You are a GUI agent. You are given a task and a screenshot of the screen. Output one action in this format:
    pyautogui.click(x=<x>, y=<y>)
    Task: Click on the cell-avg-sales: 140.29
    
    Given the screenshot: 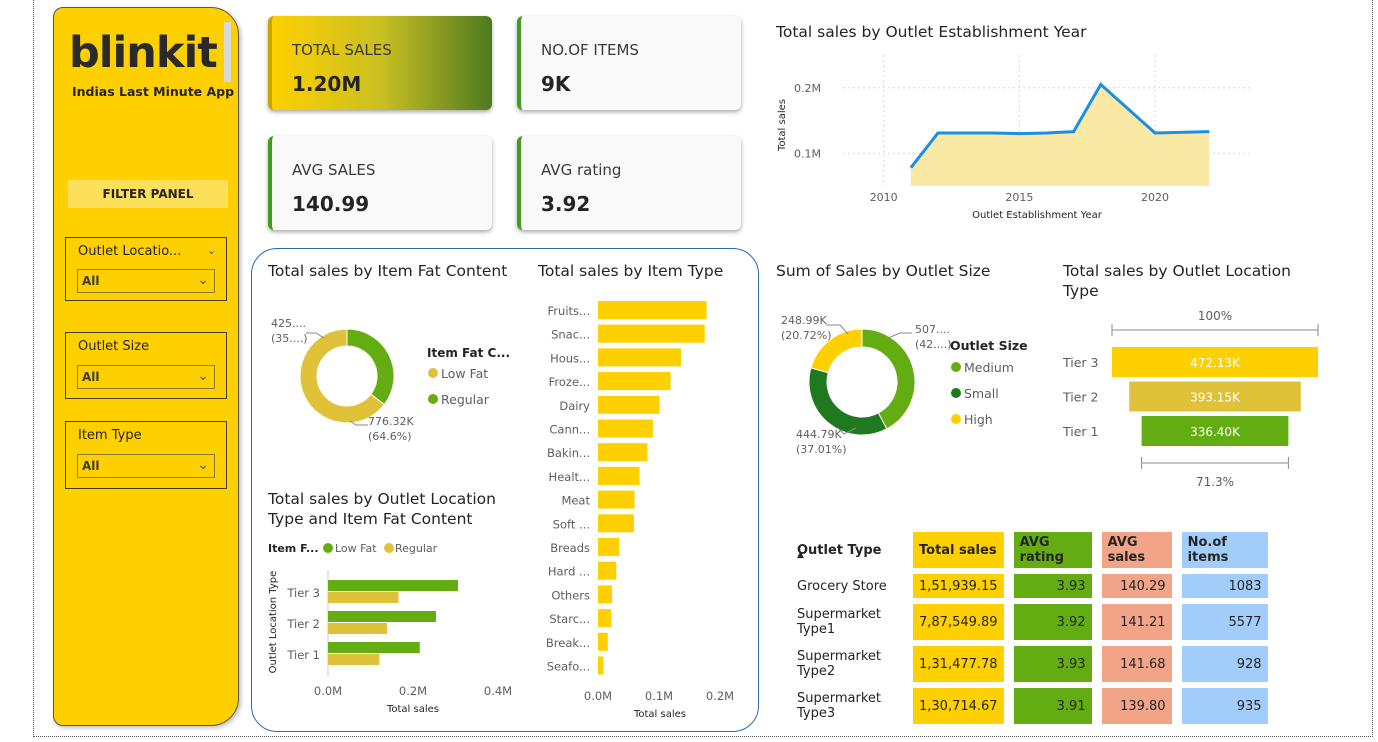 What is the action you would take?
    pyautogui.click(x=1136, y=586)
    